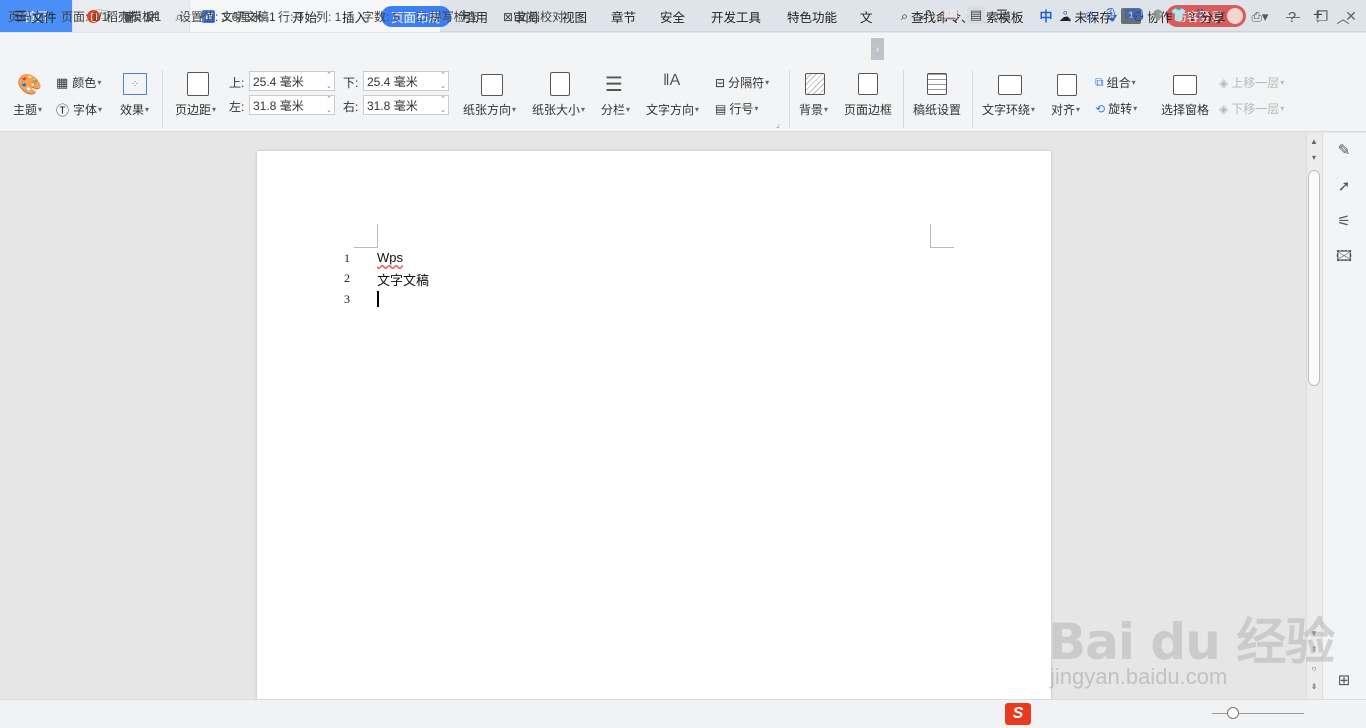 This screenshot has height=728, width=1366. I want to click on color-button: ▦ 颜色 ▾, so click(78, 82).